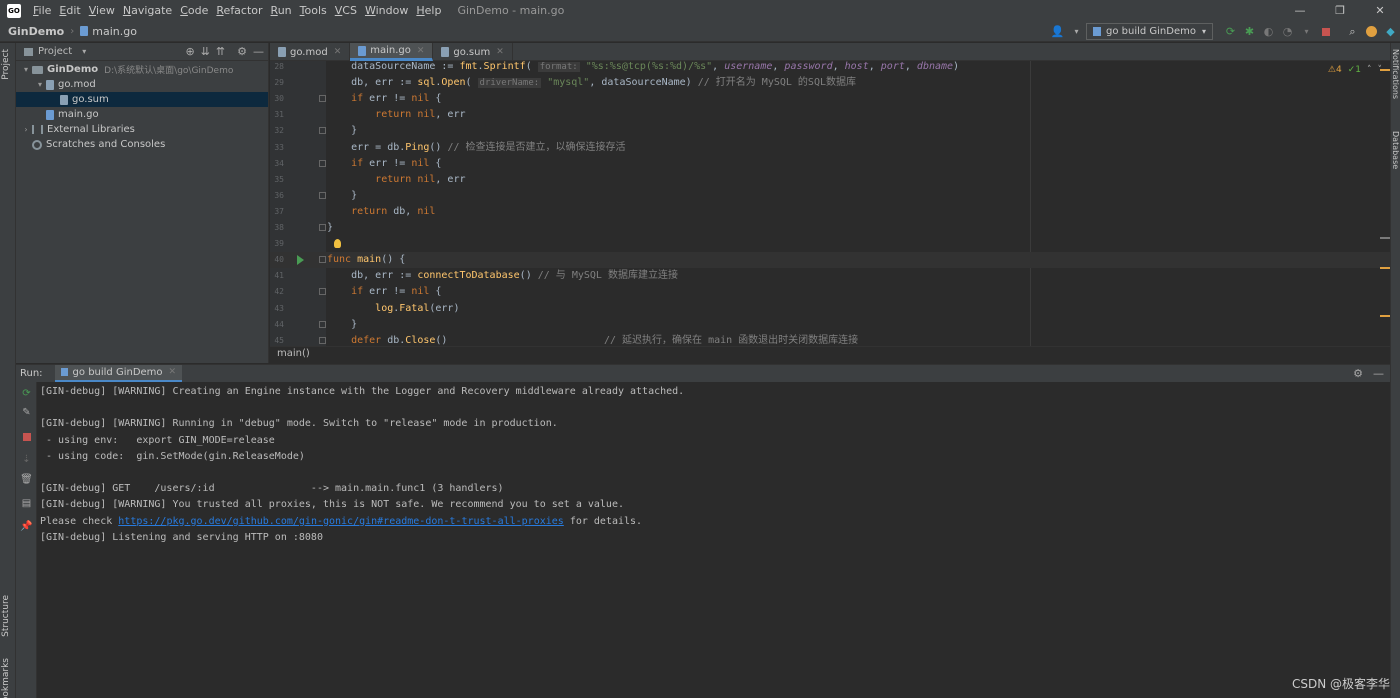 The width and height of the screenshot is (1400, 698). Describe the element at coordinates (277, 99) in the screenshot. I see `line-number: 30` at that location.